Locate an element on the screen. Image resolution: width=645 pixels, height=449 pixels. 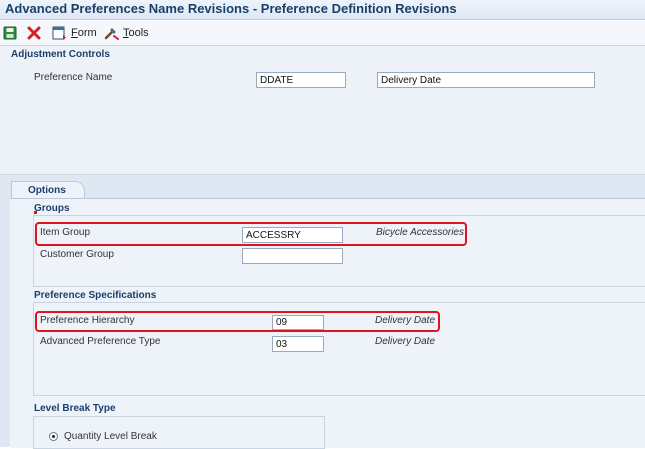
tools-icon is located at coordinates (111, 34).